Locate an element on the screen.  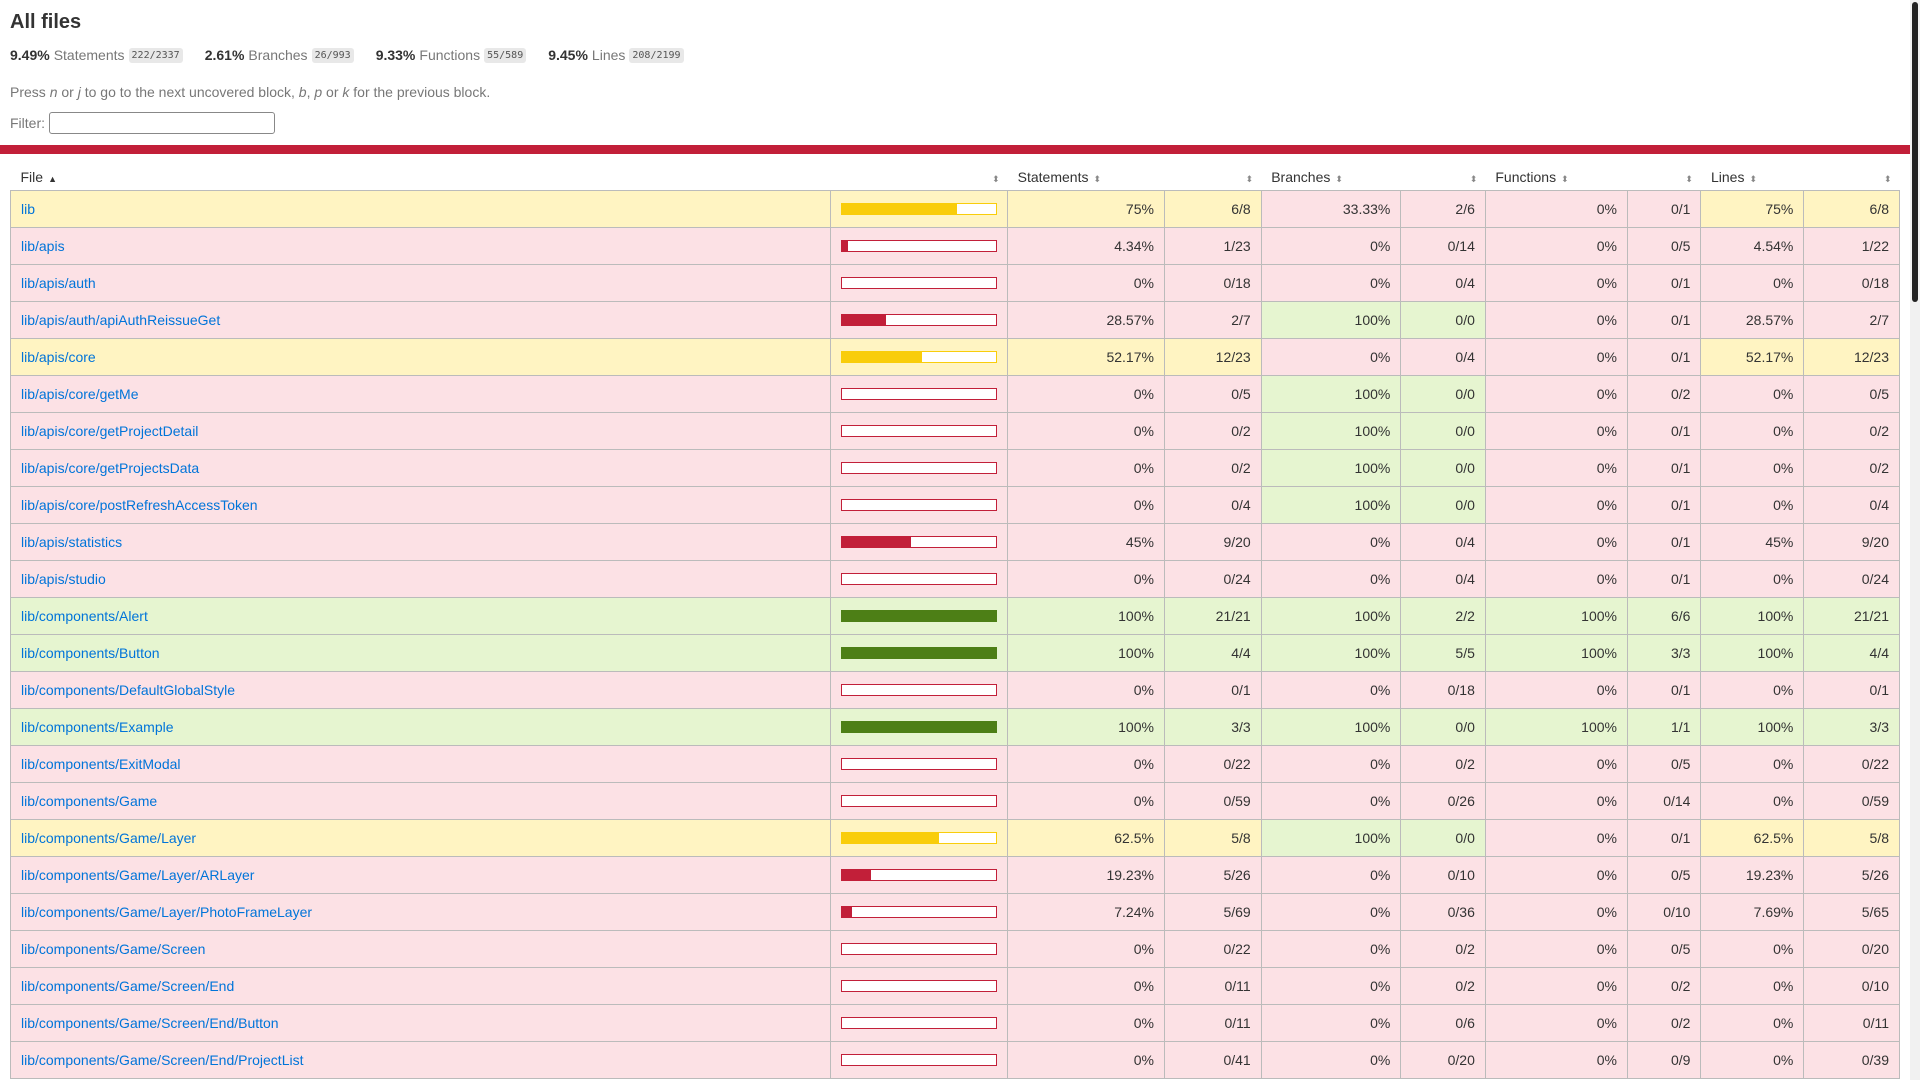
file-link: lib/apis/studio is located at coordinates (63, 579).